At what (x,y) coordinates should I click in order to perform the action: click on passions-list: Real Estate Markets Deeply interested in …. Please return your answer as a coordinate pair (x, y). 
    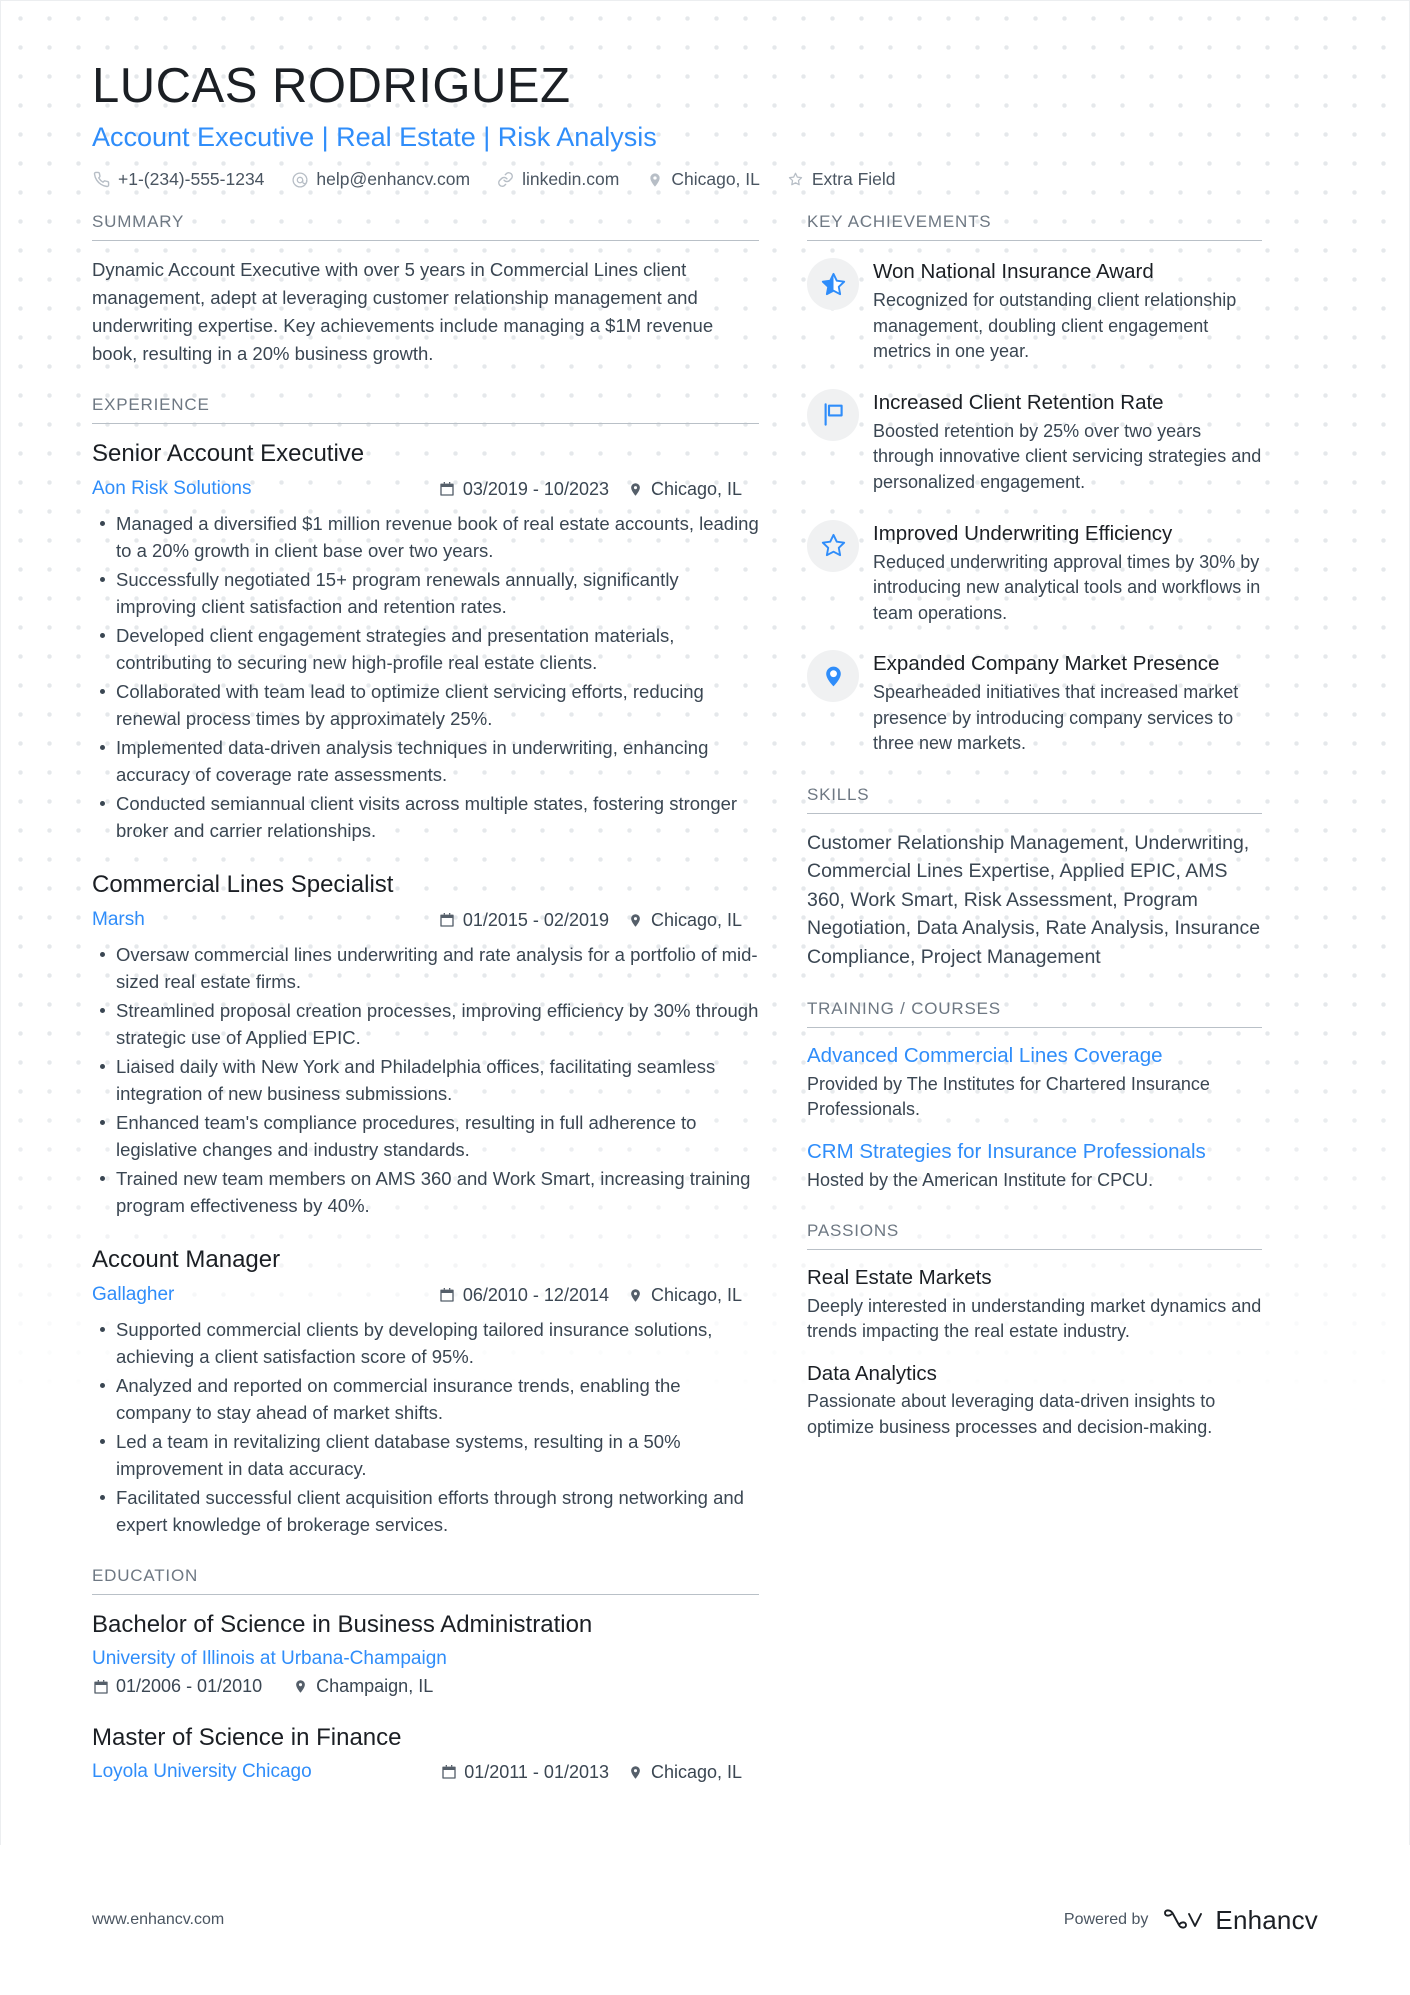
    Looking at the image, I should click on (1034, 1345).